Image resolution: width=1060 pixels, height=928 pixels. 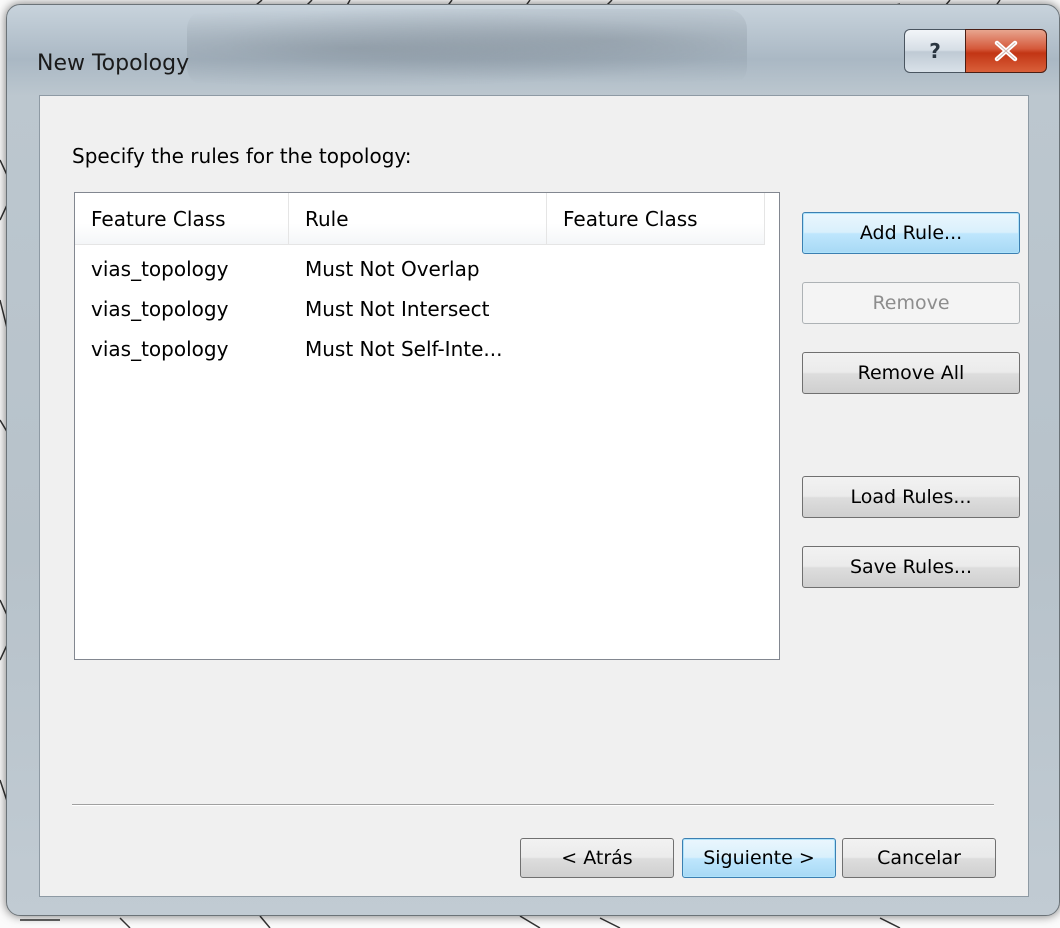 I want to click on table-row: vias_topology Must Not Overlap, so click(x=420, y=269).